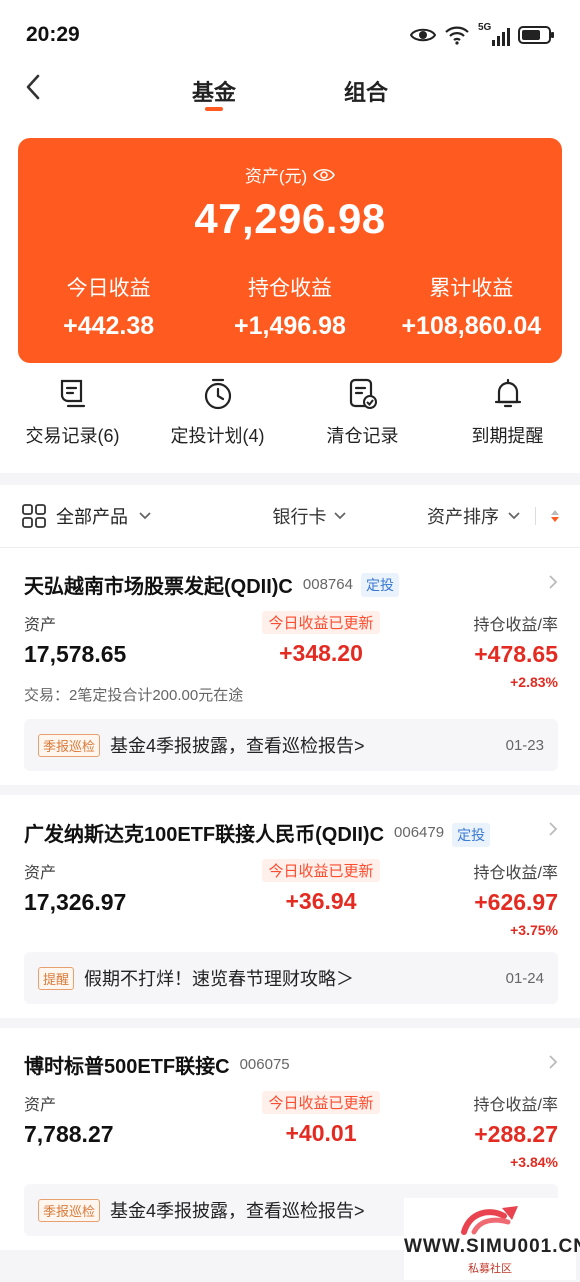  I want to click on back-button, so click(33, 87).